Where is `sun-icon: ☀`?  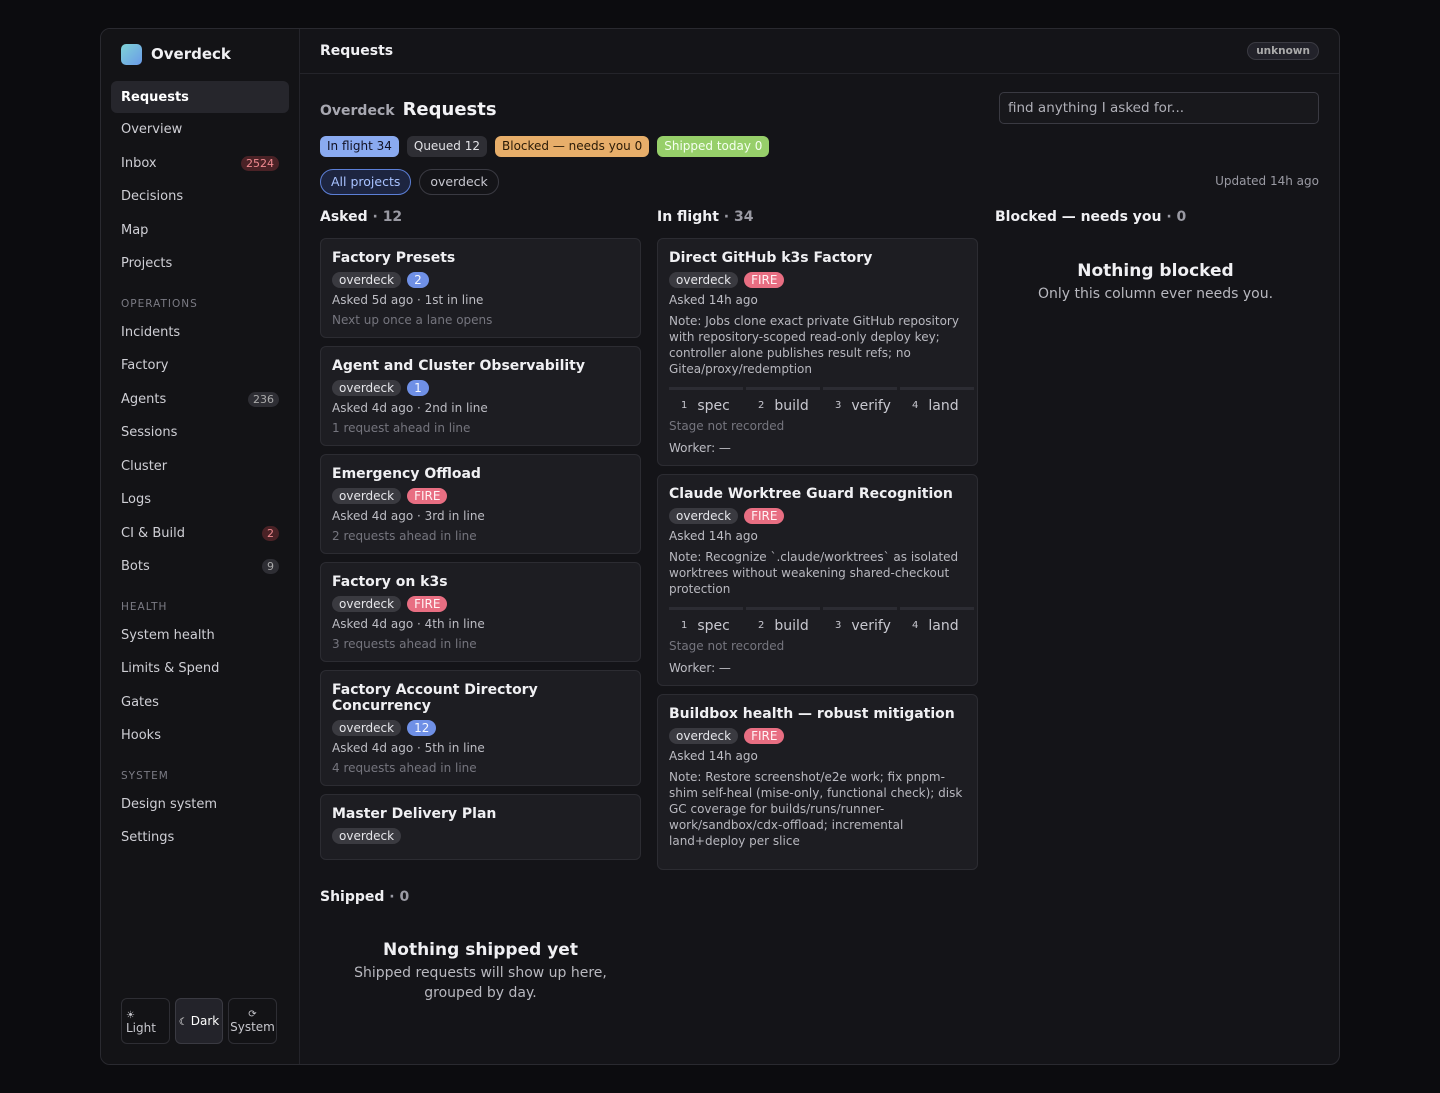 sun-icon: ☀ is located at coordinates (130, 1015).